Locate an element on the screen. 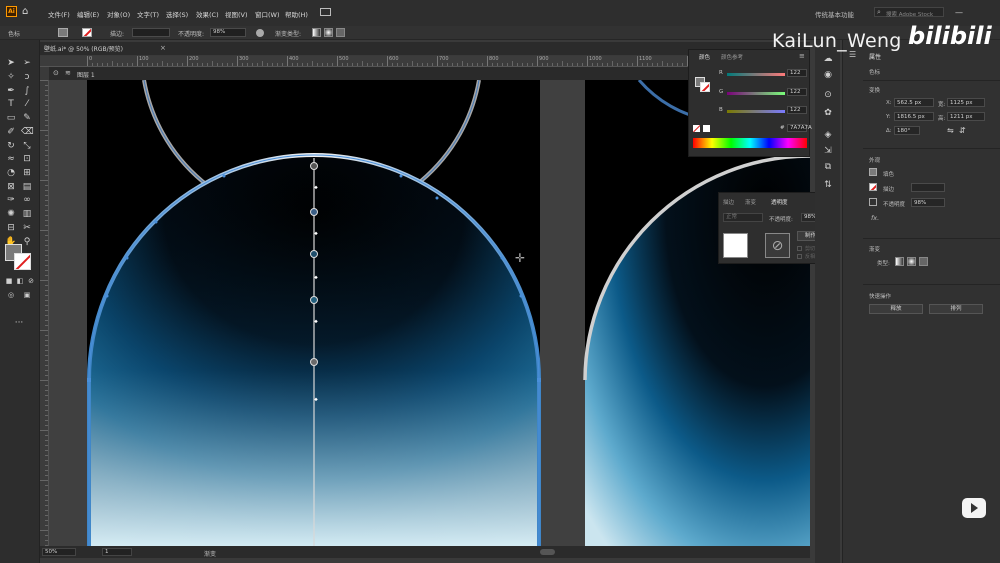 This screenshot has width=1000, height=563. close-tab-icon: × is located at coordinates (163, 48).